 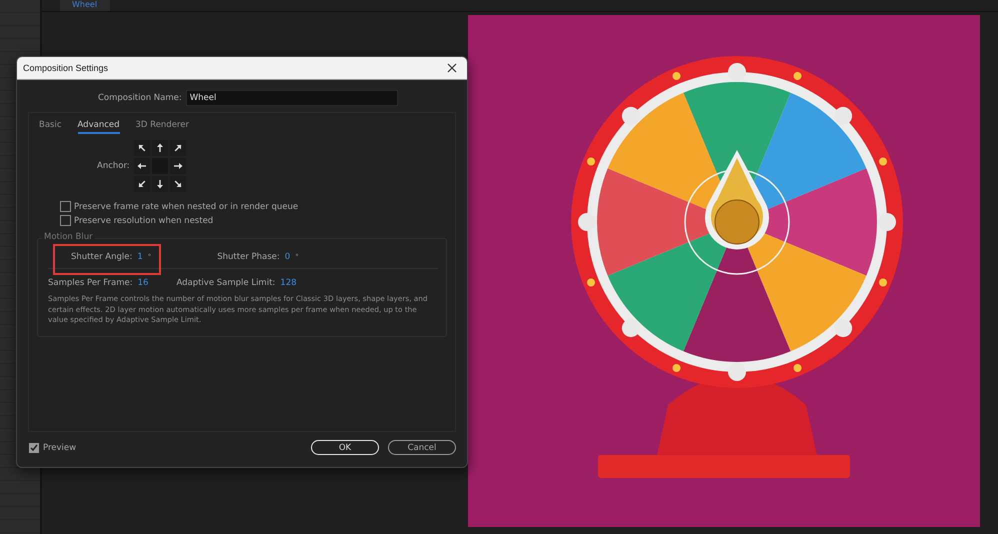 I want to click on close-button, so click(x=452, y=68).